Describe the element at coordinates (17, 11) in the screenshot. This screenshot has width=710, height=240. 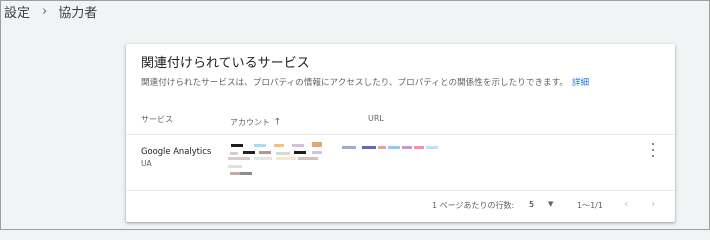
I see `breadcrumb-settings: 設定` at that location.